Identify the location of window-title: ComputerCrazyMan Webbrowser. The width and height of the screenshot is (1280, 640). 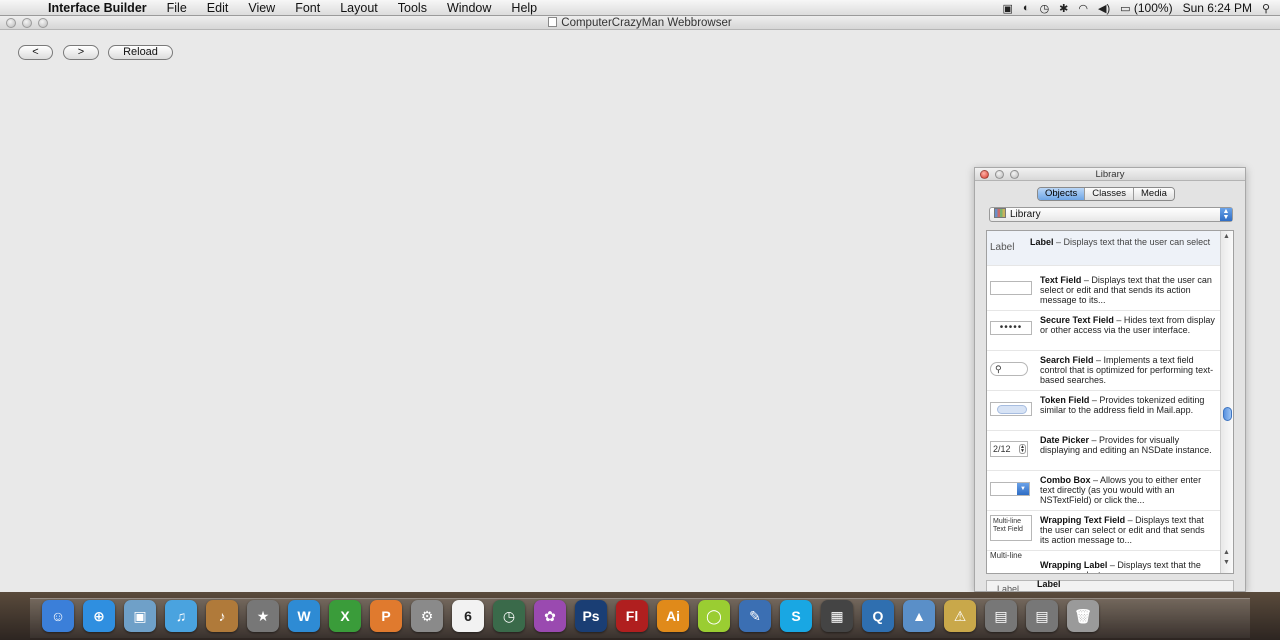
(640, 23).